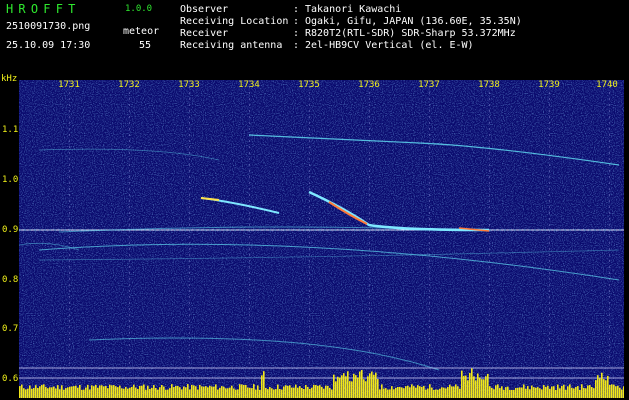 This screenshot has height=400, width=629. I want to click on receiver-value: R820T2(RTL-SDR) SDR-Sharp 53.372MHz, so click(410, 33).